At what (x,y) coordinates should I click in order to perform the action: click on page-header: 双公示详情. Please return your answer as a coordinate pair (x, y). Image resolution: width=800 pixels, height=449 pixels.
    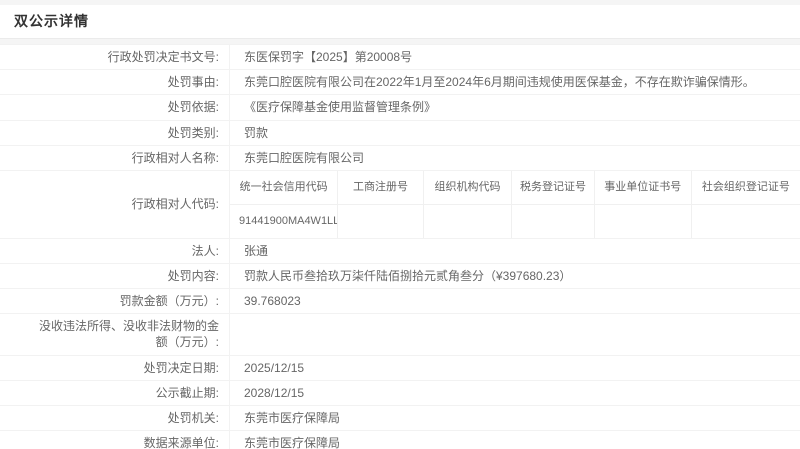
    Looking at the image, I should click on (400, 22).